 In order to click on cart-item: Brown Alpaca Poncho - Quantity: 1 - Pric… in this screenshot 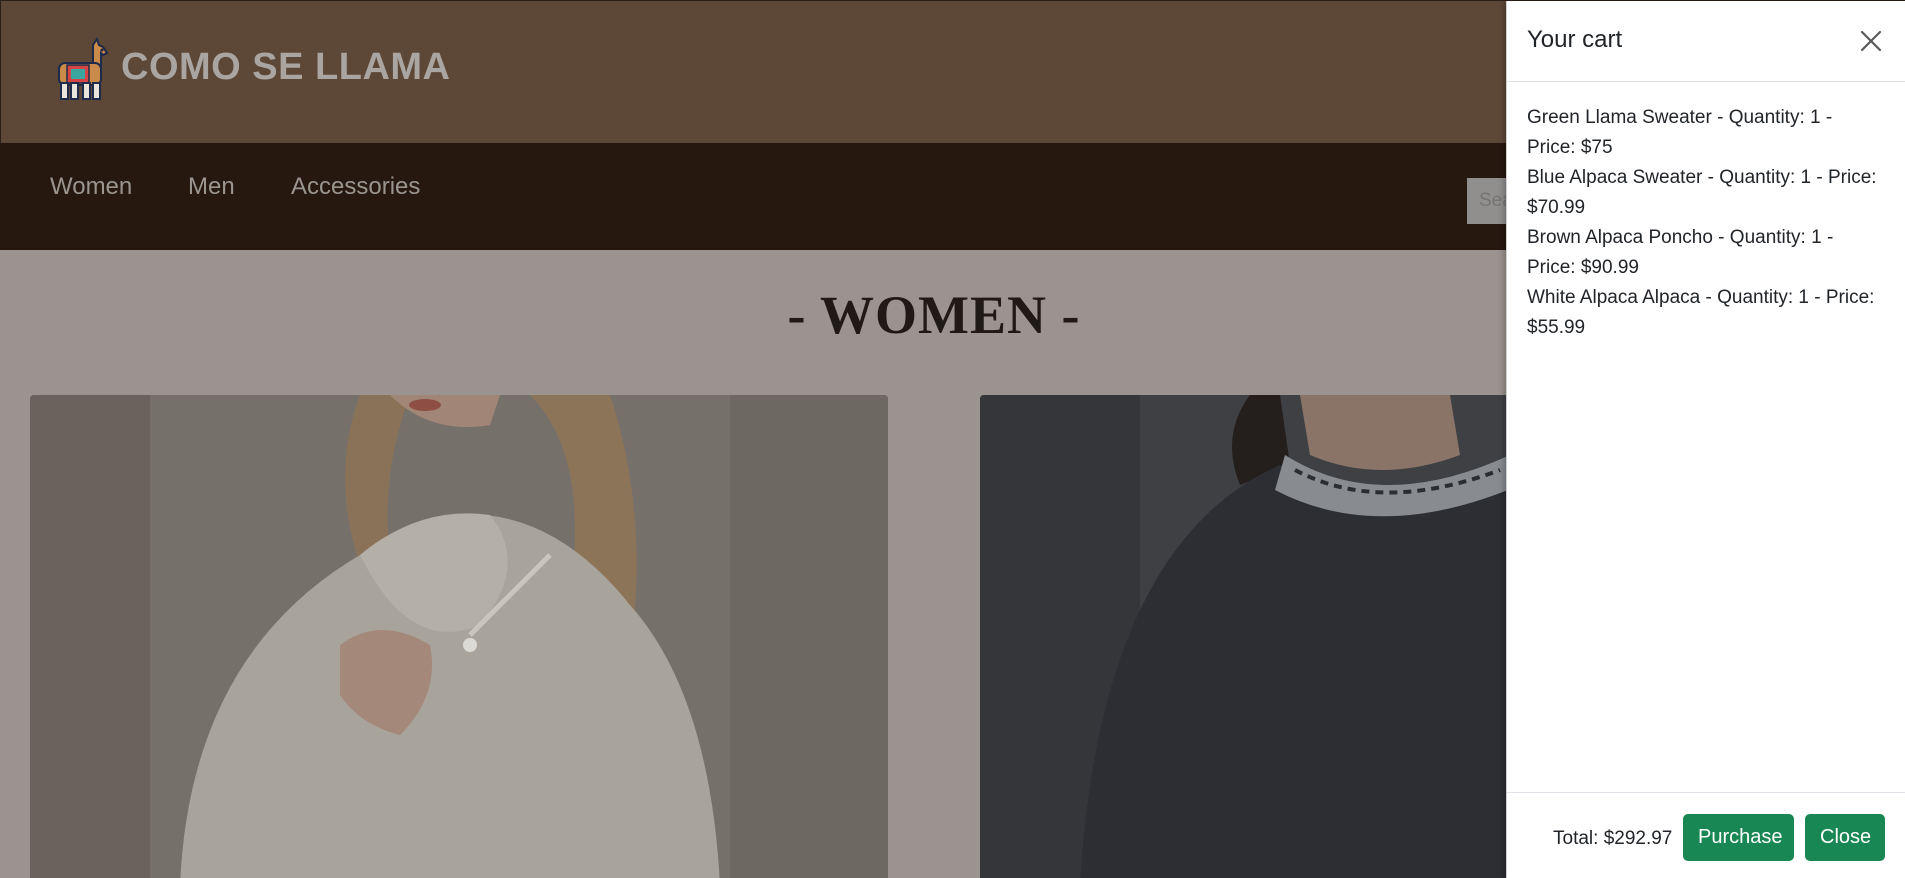, I will do `click(1680, 252)`.